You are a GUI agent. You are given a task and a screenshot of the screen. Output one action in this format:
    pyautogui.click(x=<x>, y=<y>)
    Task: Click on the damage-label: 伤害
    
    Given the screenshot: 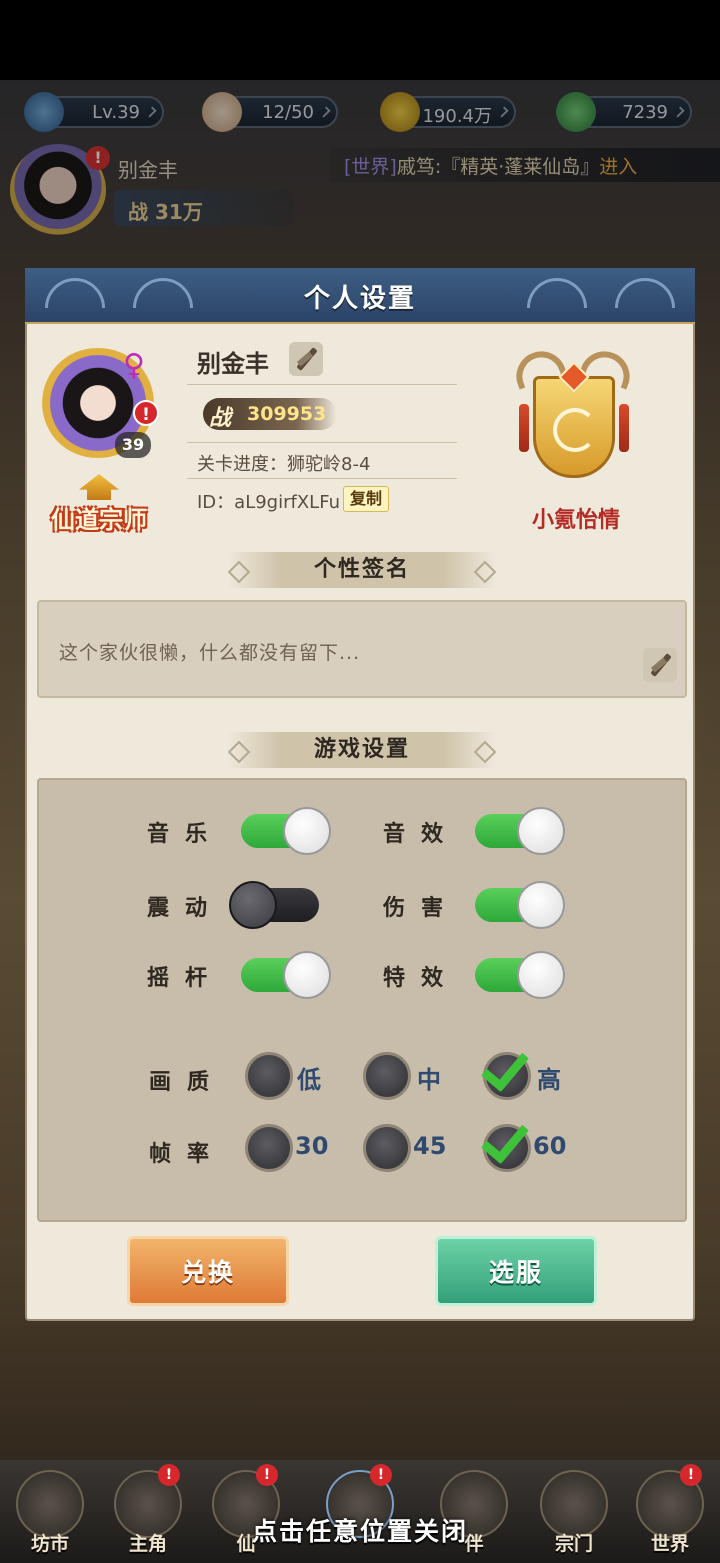 What is the action you would take?
    pyautogui.click(x=421, y=908)
    